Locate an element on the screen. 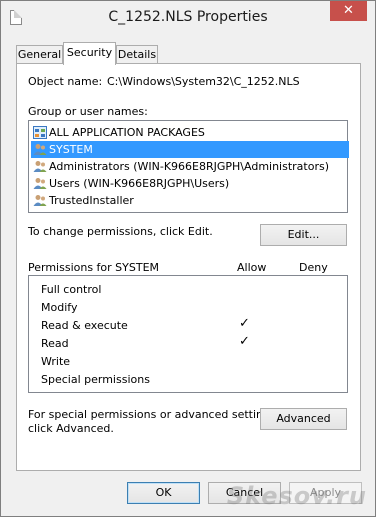 This screenshot has width=376, height=517. group-names-label: Group or user names: is located at coordinates (88, 111).